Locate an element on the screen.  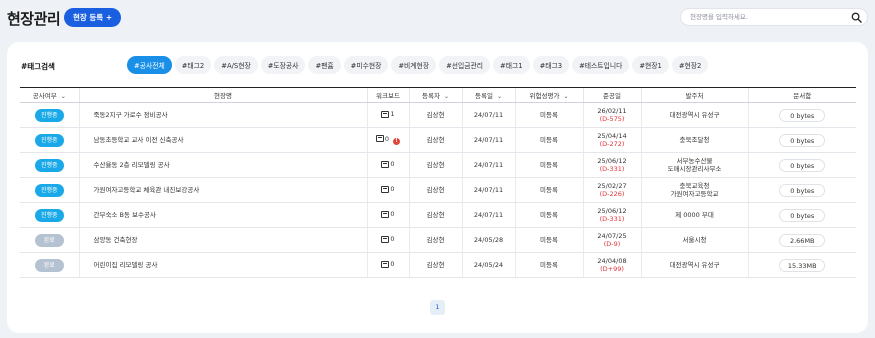
register-site-button: 현장 등록 + is located at coordinates (93, 17).